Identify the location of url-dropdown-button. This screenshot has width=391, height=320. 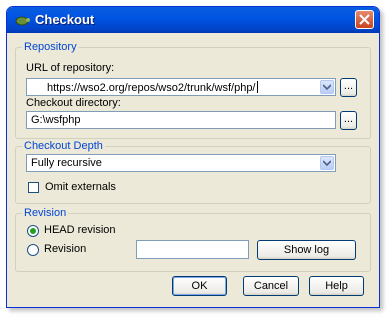
(327, 87).